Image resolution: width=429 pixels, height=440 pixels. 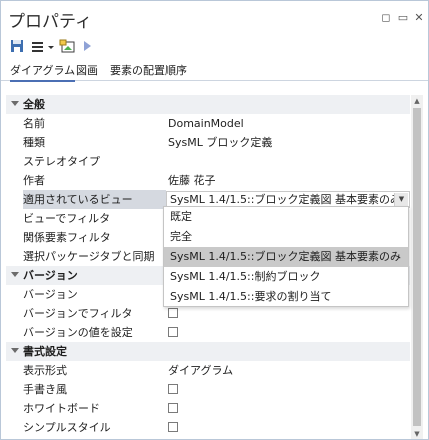 I want to click on property-row: 種類 SysML ブロック定義, so click(x=208, y=142).